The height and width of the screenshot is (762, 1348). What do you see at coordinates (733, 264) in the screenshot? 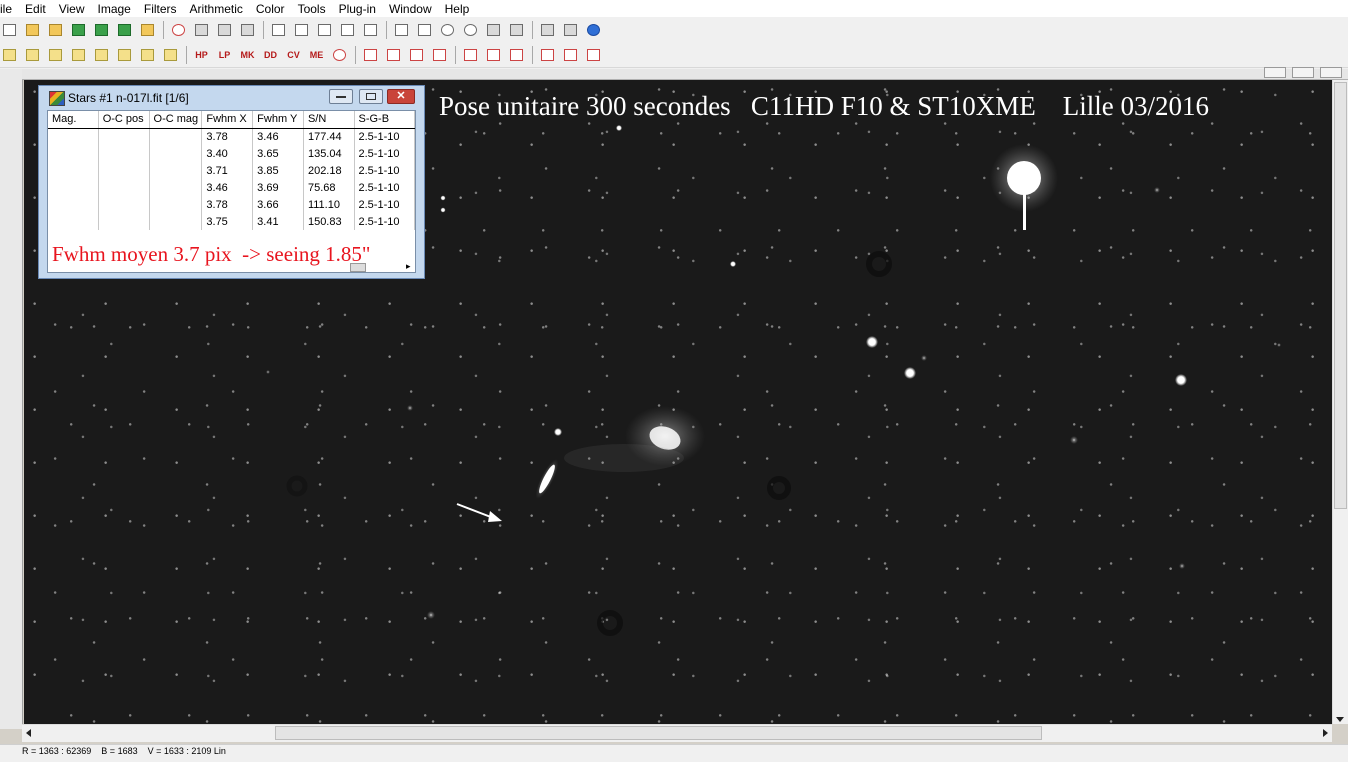
I see `star` at bounding box center [733, 264].